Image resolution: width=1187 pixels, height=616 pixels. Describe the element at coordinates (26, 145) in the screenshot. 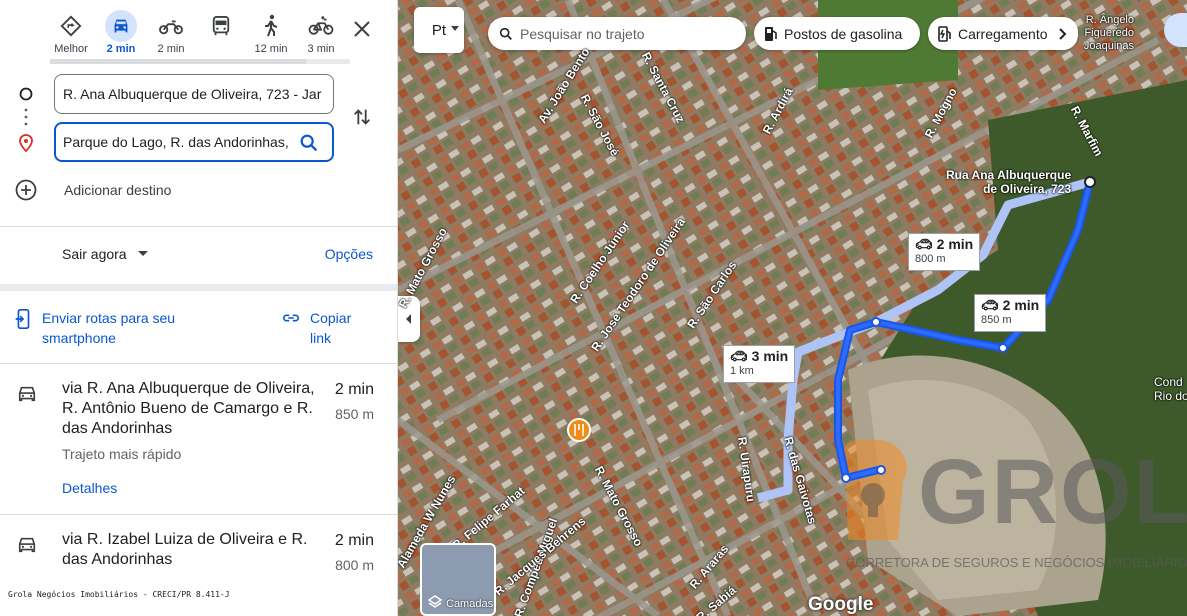

I see `destination-pin-icon` at that location.